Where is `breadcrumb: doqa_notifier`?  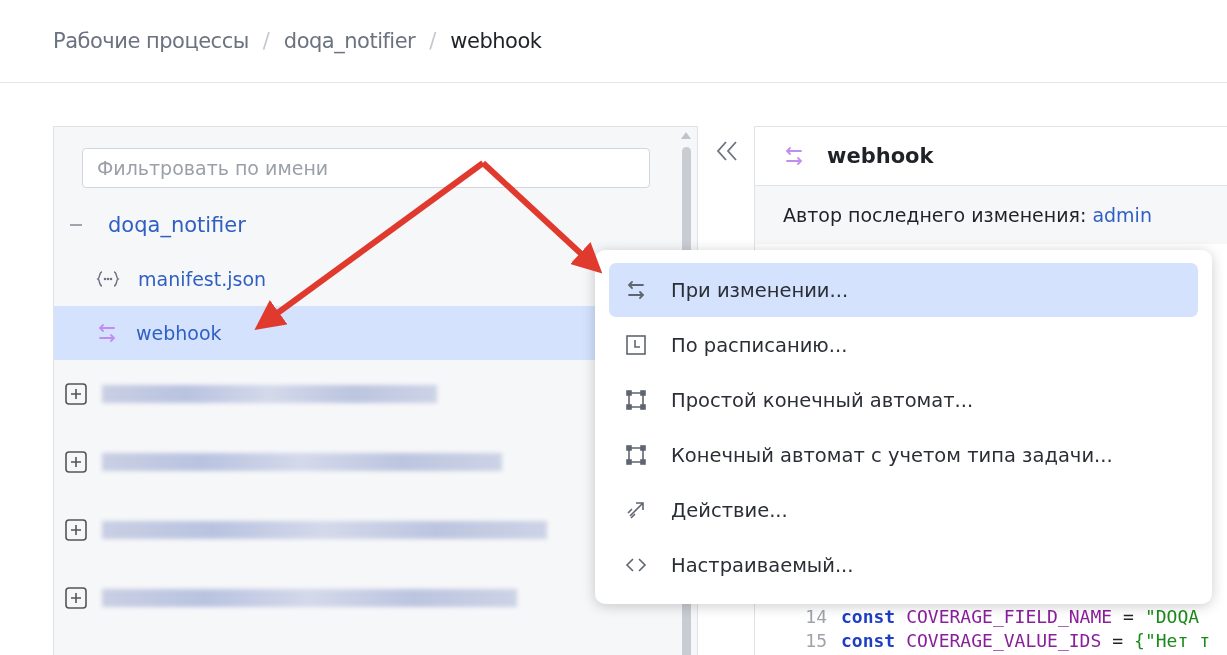
breadcrumb: doqa_notifier is located at coordinates (349, 41).